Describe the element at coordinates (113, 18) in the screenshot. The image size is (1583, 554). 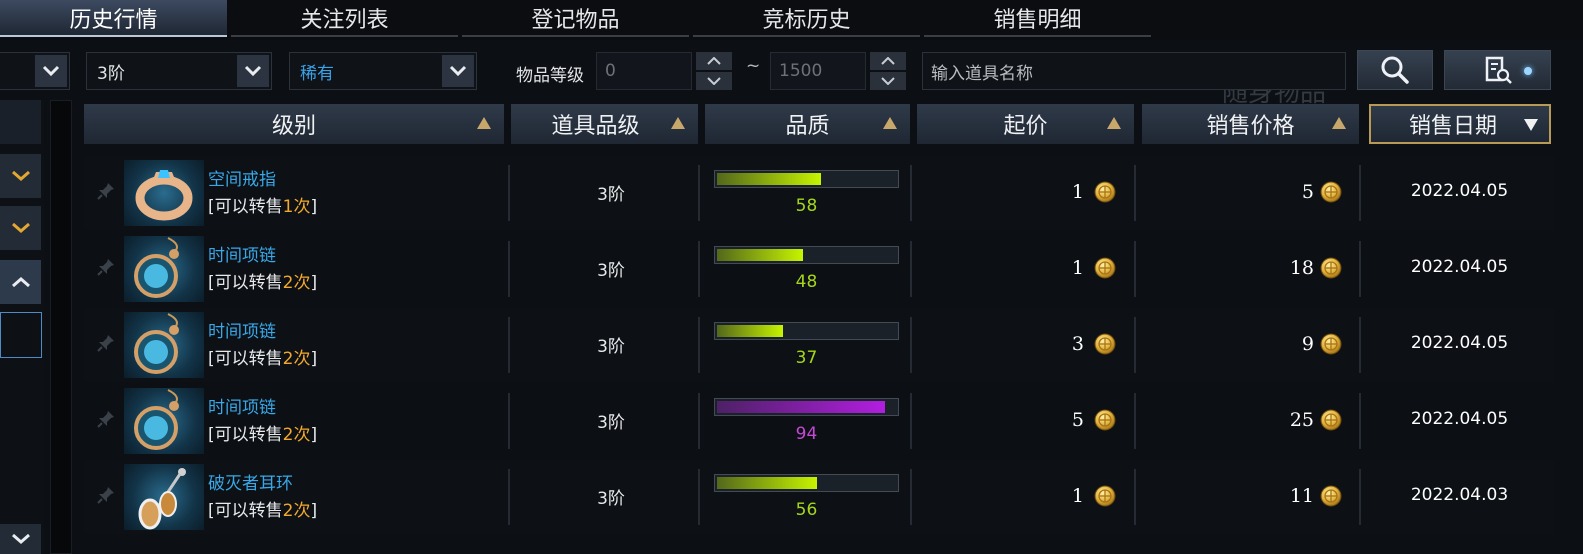
I see `tab-history-market: 历史行情` at that location.